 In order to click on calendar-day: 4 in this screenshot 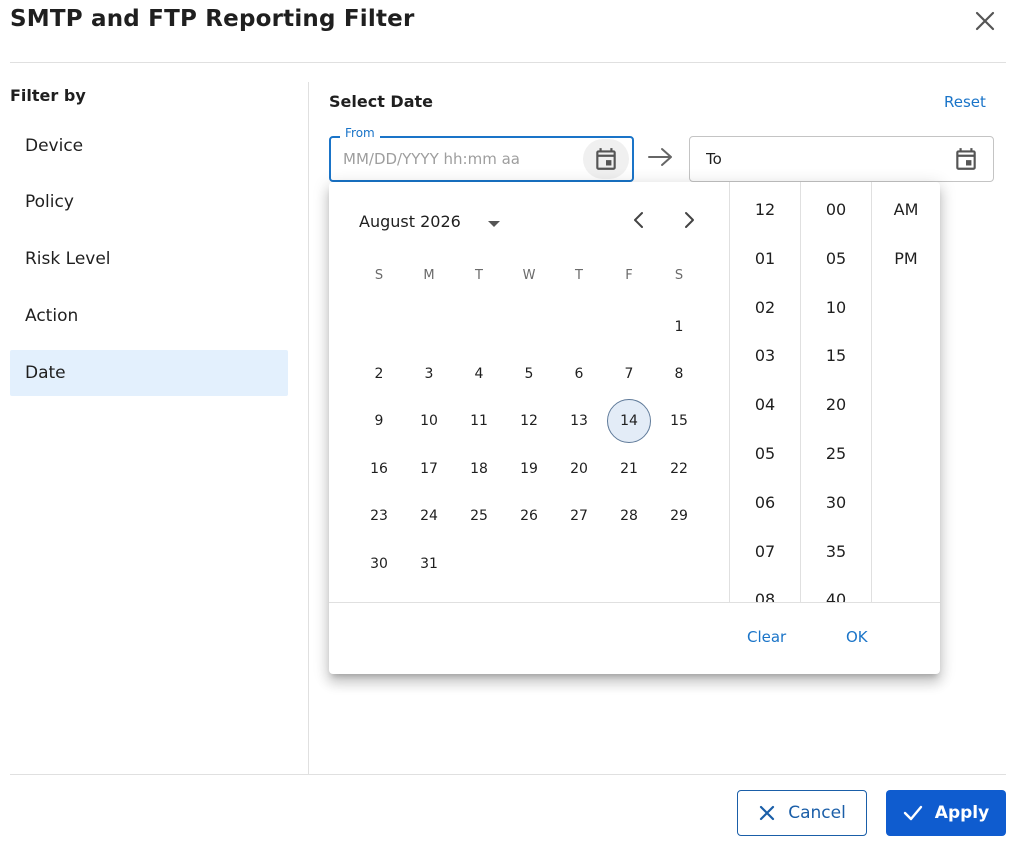, I will do `click(479, 374)`.